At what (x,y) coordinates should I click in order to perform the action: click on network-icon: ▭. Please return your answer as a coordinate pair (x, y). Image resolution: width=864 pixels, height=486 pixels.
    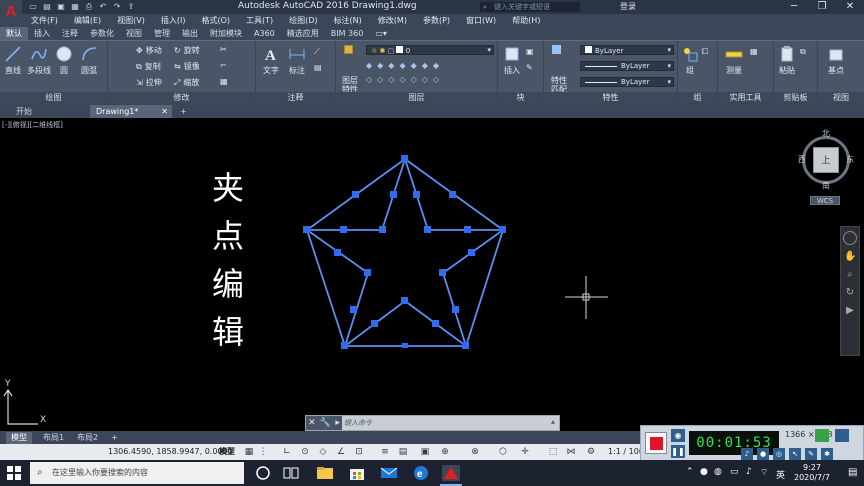
    Looking at the image, I should click on (734, 472).